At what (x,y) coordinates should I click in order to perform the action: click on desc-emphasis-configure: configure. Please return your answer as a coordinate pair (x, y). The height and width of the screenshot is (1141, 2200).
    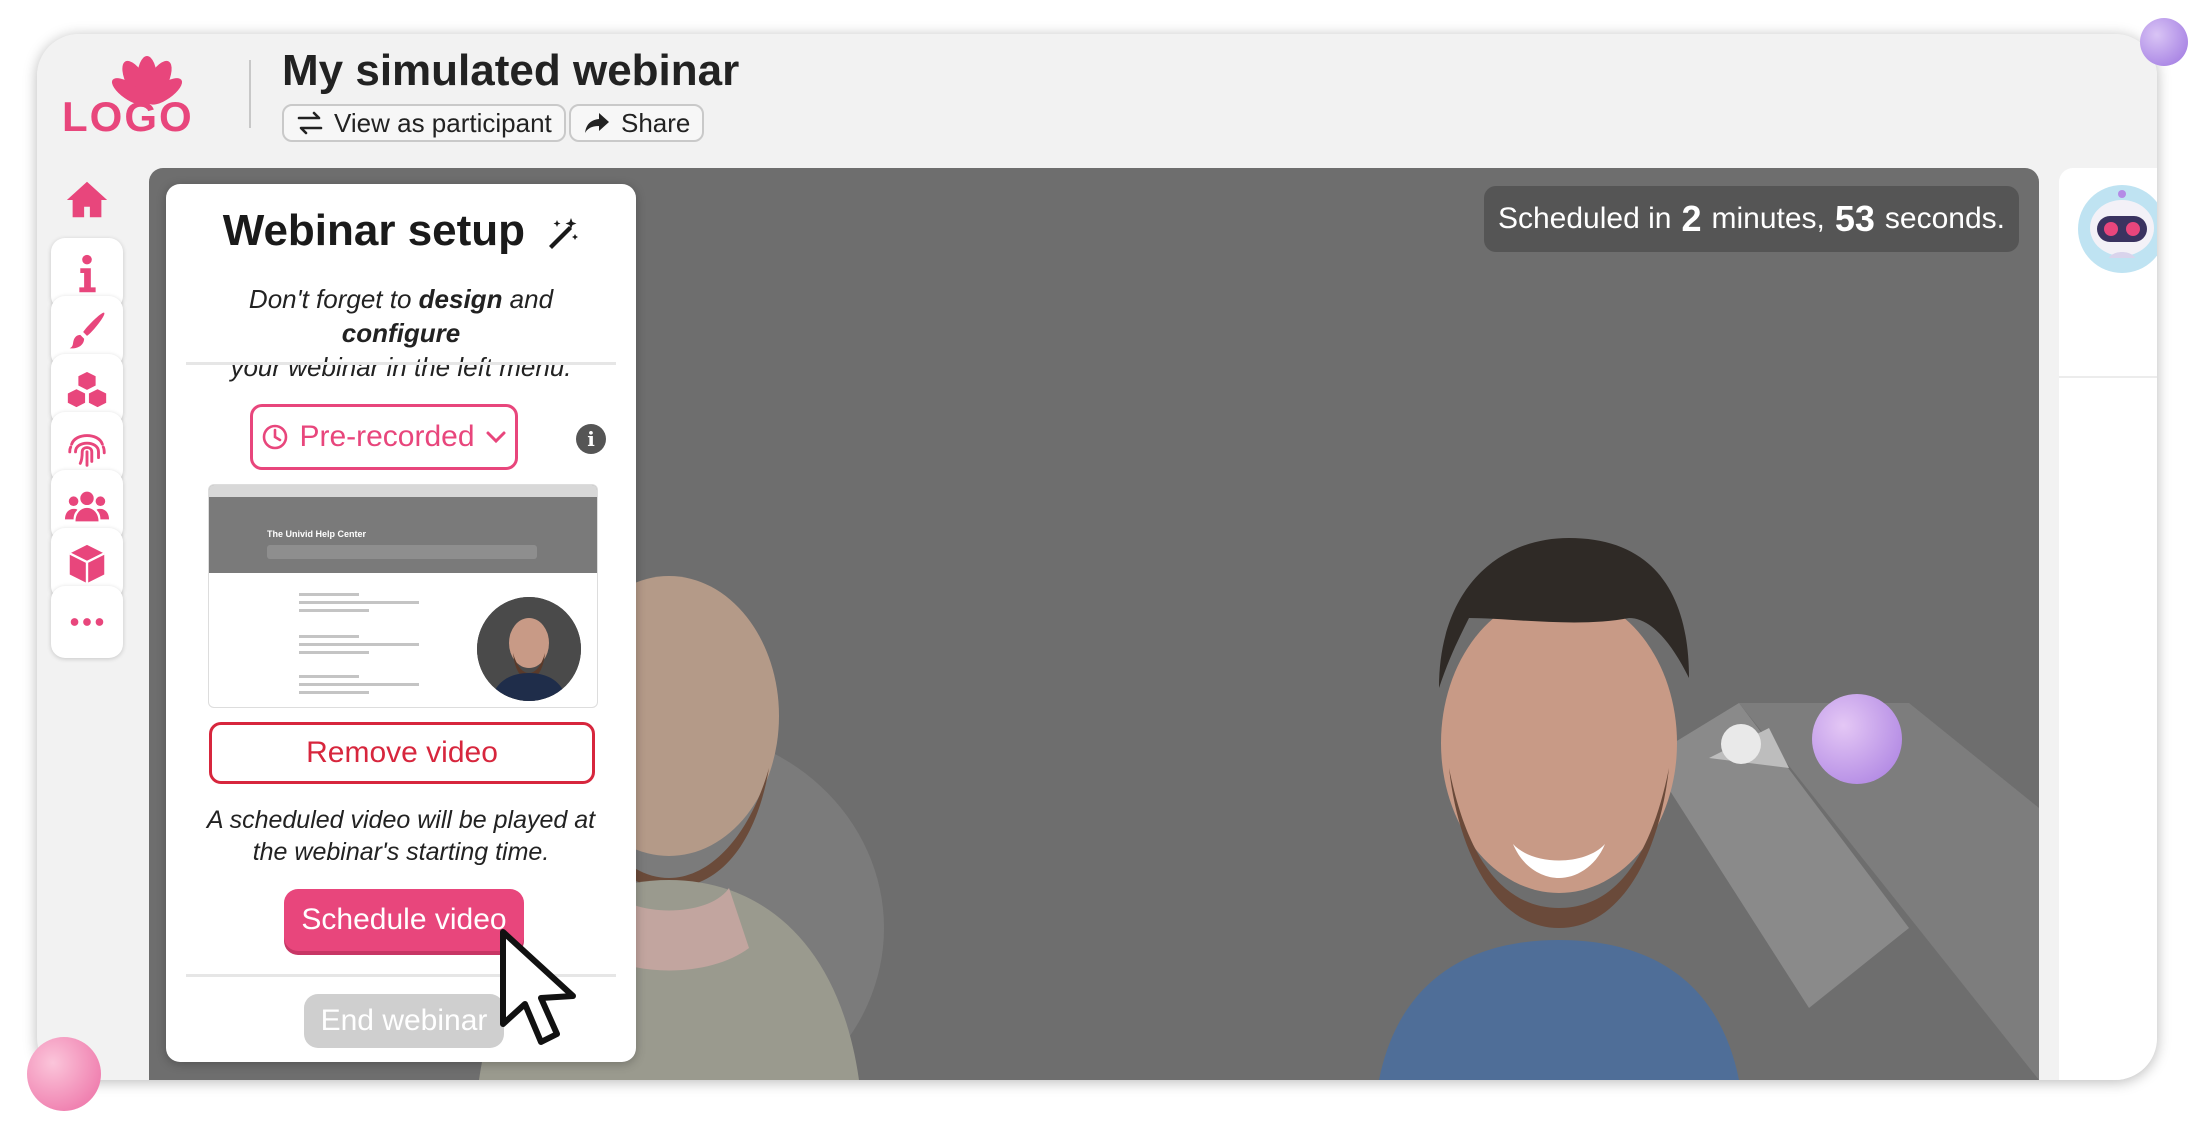
    Looking at the image, I should click on (401, 333).